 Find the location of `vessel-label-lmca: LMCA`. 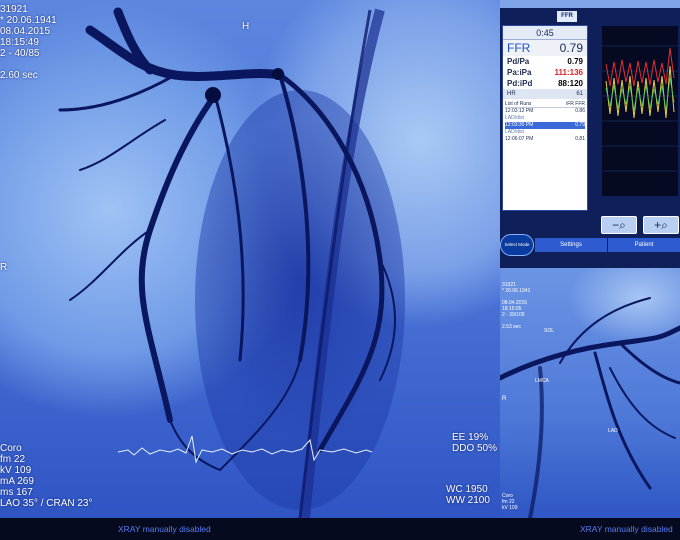

vessel-label-lmca: LMCA is located at coordinates (542, 381).